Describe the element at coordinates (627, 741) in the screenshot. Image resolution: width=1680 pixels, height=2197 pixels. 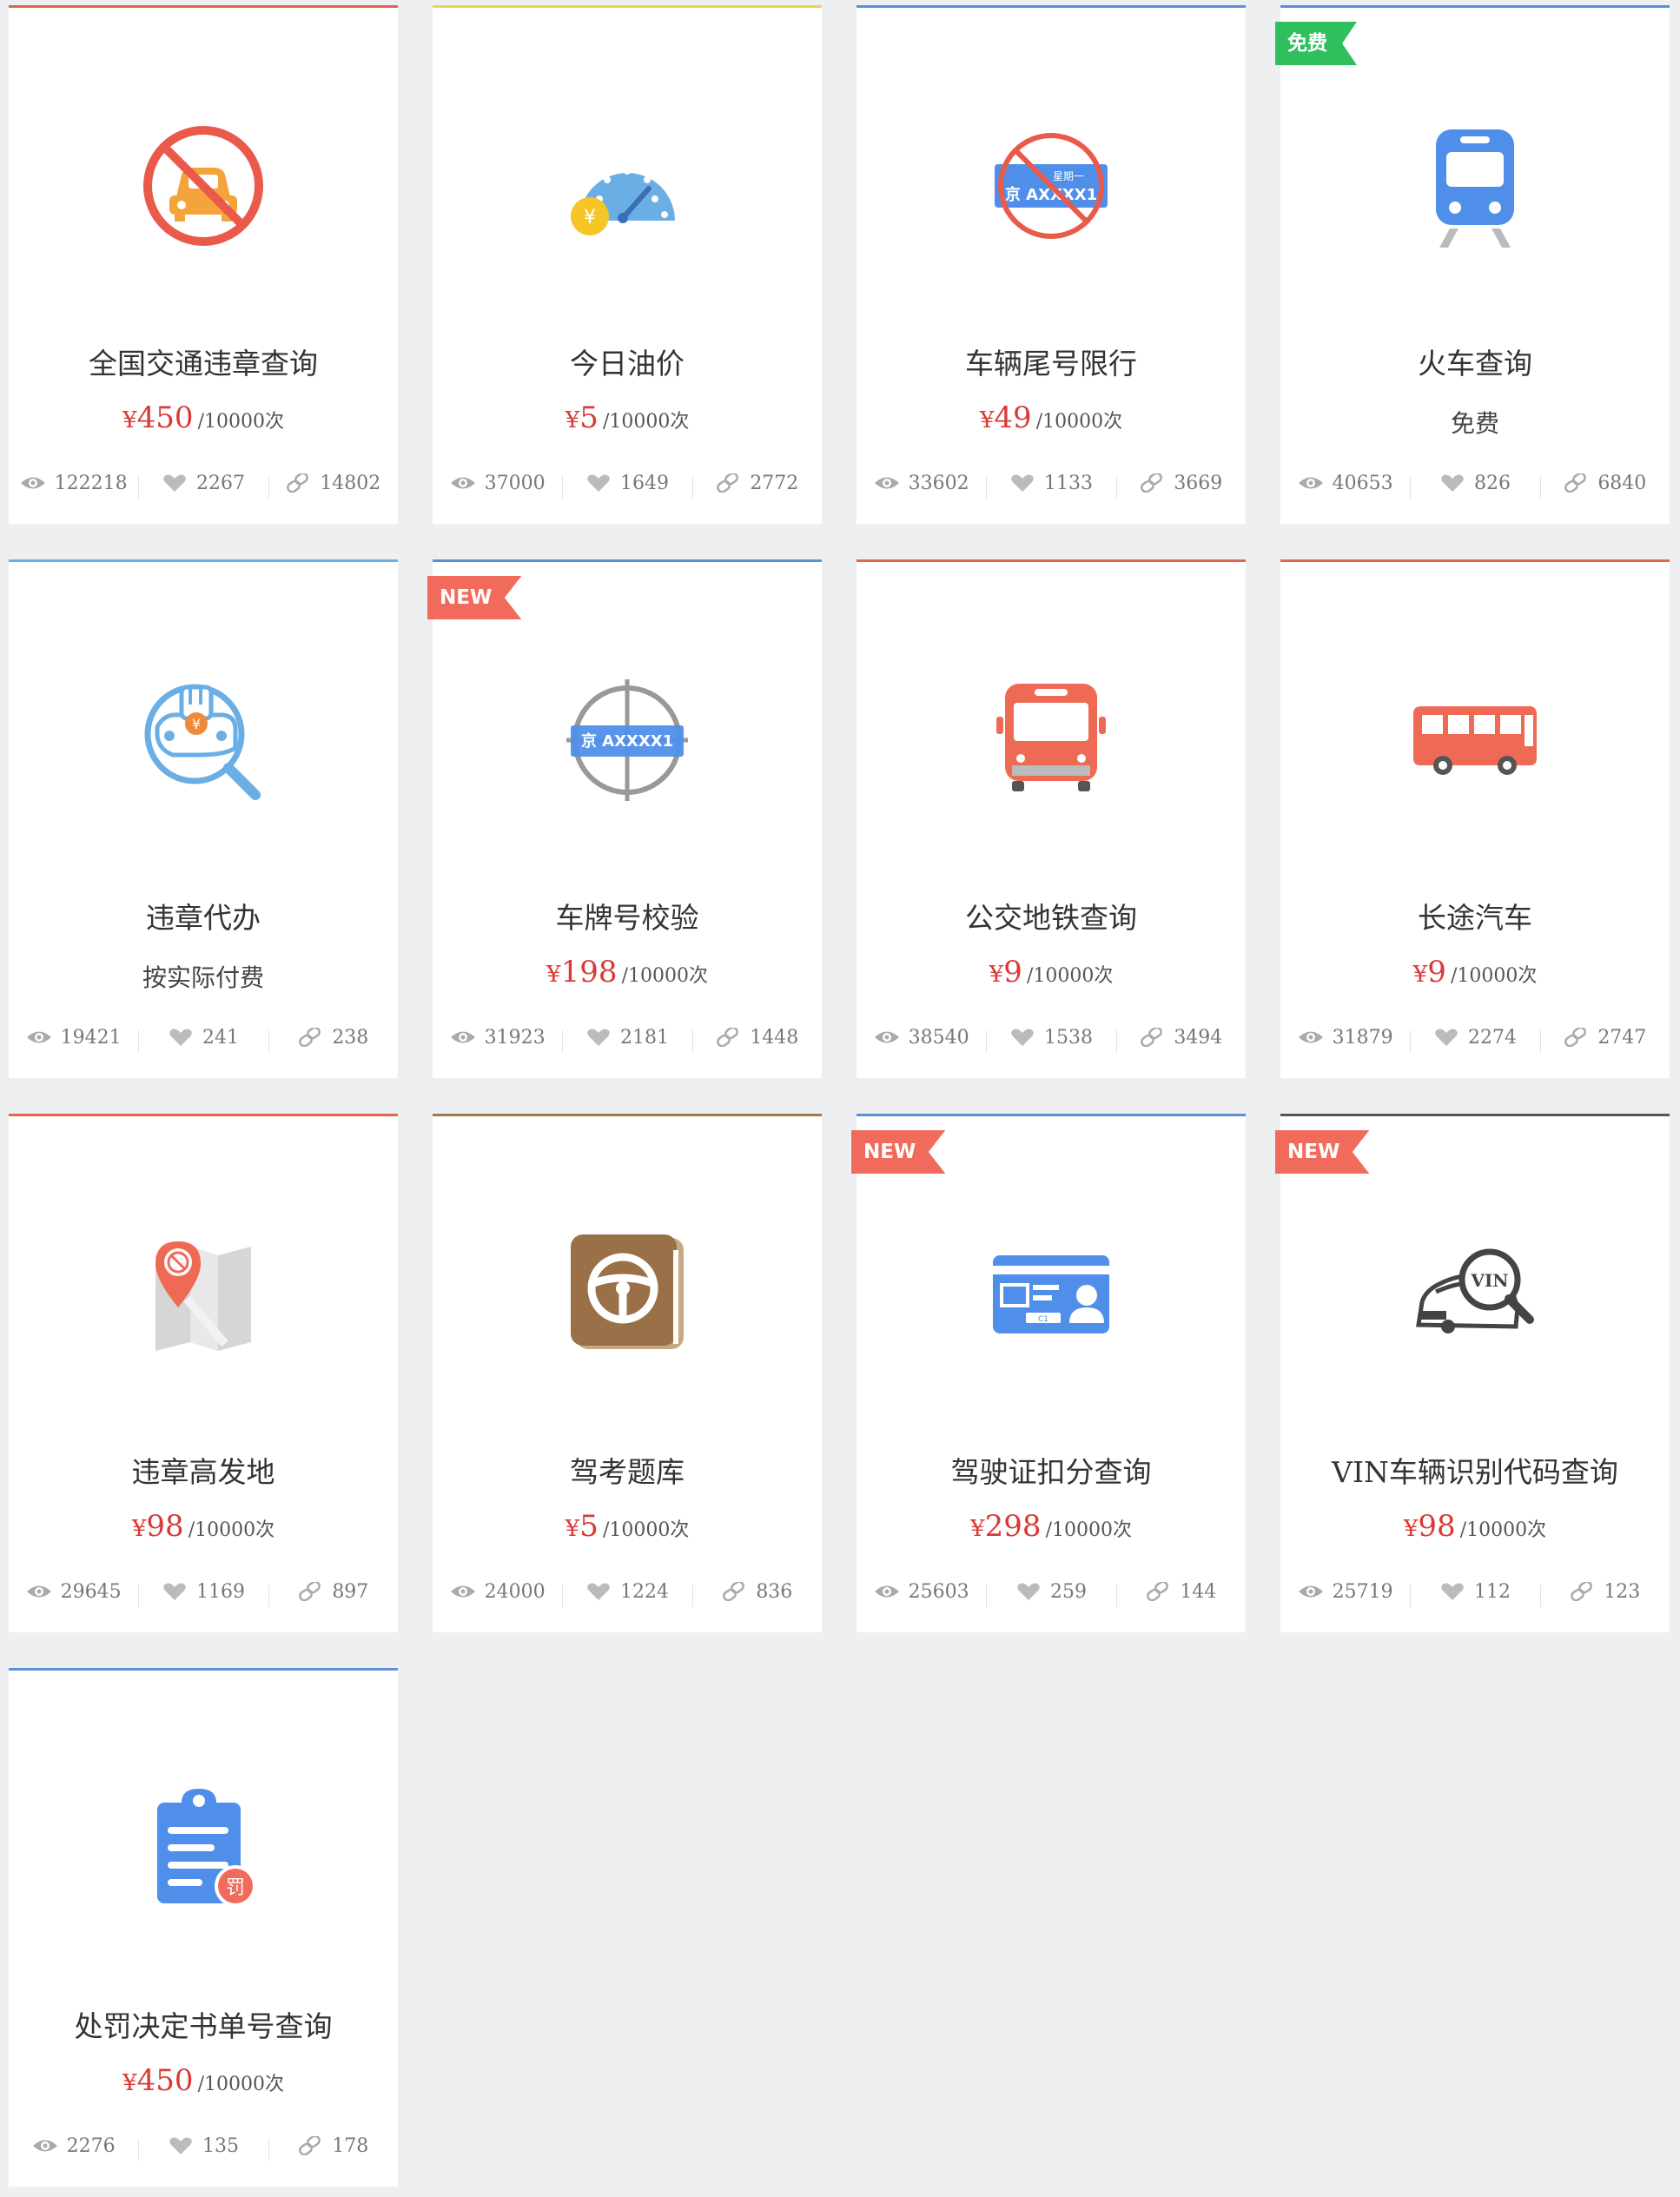
I see `svg-text: 京 AXXXX1` at that location.